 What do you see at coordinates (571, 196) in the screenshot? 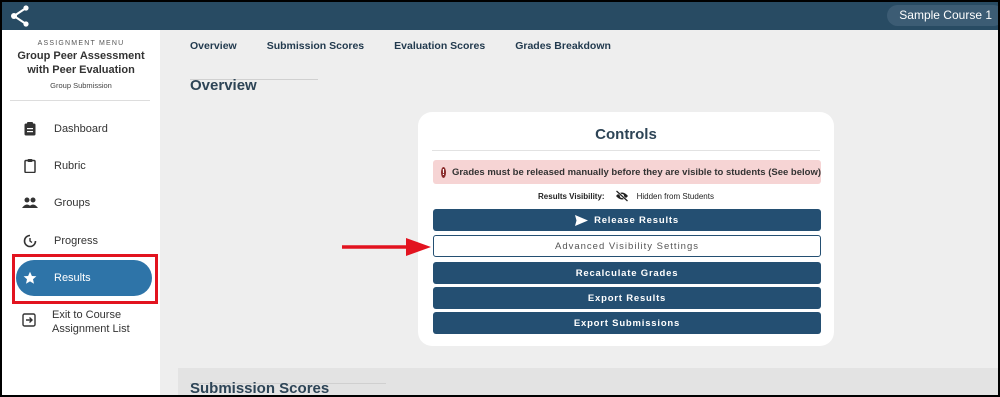
I see `visibility-label: Results Visibility:` at bounding box center [571, 196].